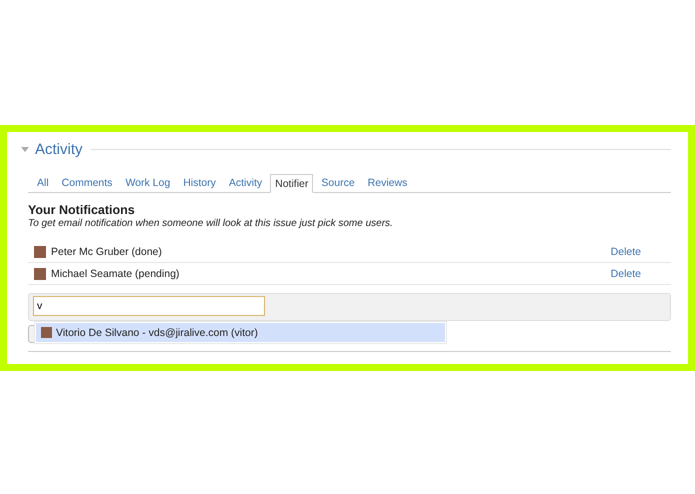 The image size is (695, 494). What do you see at coordinates (115, 274) in the screenshot?
I see `user-name: Michael Seamate (pending)` at bounding box center [115, 274].